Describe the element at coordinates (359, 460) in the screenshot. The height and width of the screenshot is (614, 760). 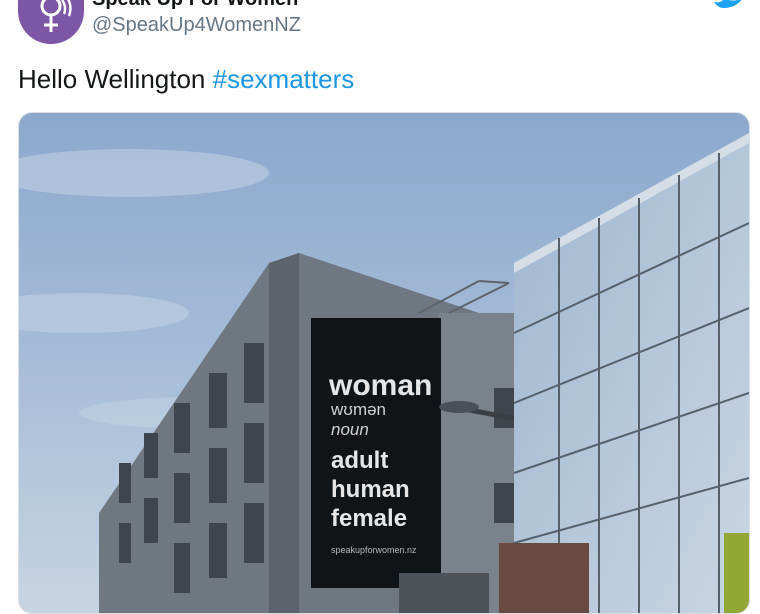
I see `billboard-line-1: adult` at that location.